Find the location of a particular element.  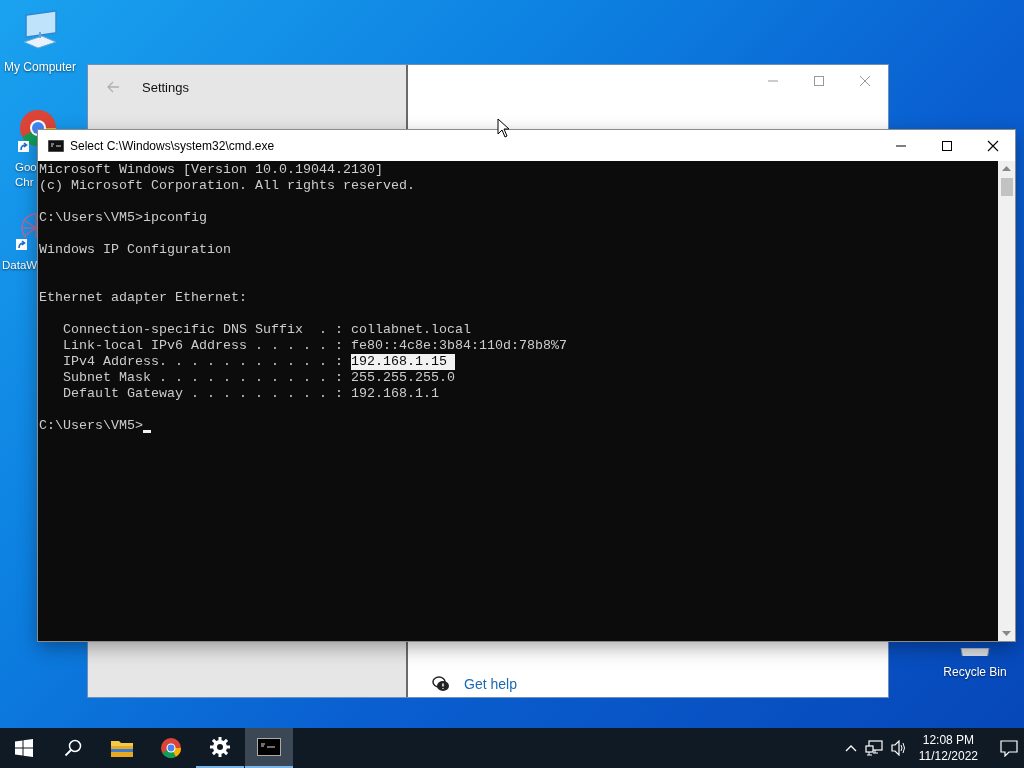

console-text: Default Gateway . . . . . . . . . : 192.168.1.1 is located at coordinates (250, 394).